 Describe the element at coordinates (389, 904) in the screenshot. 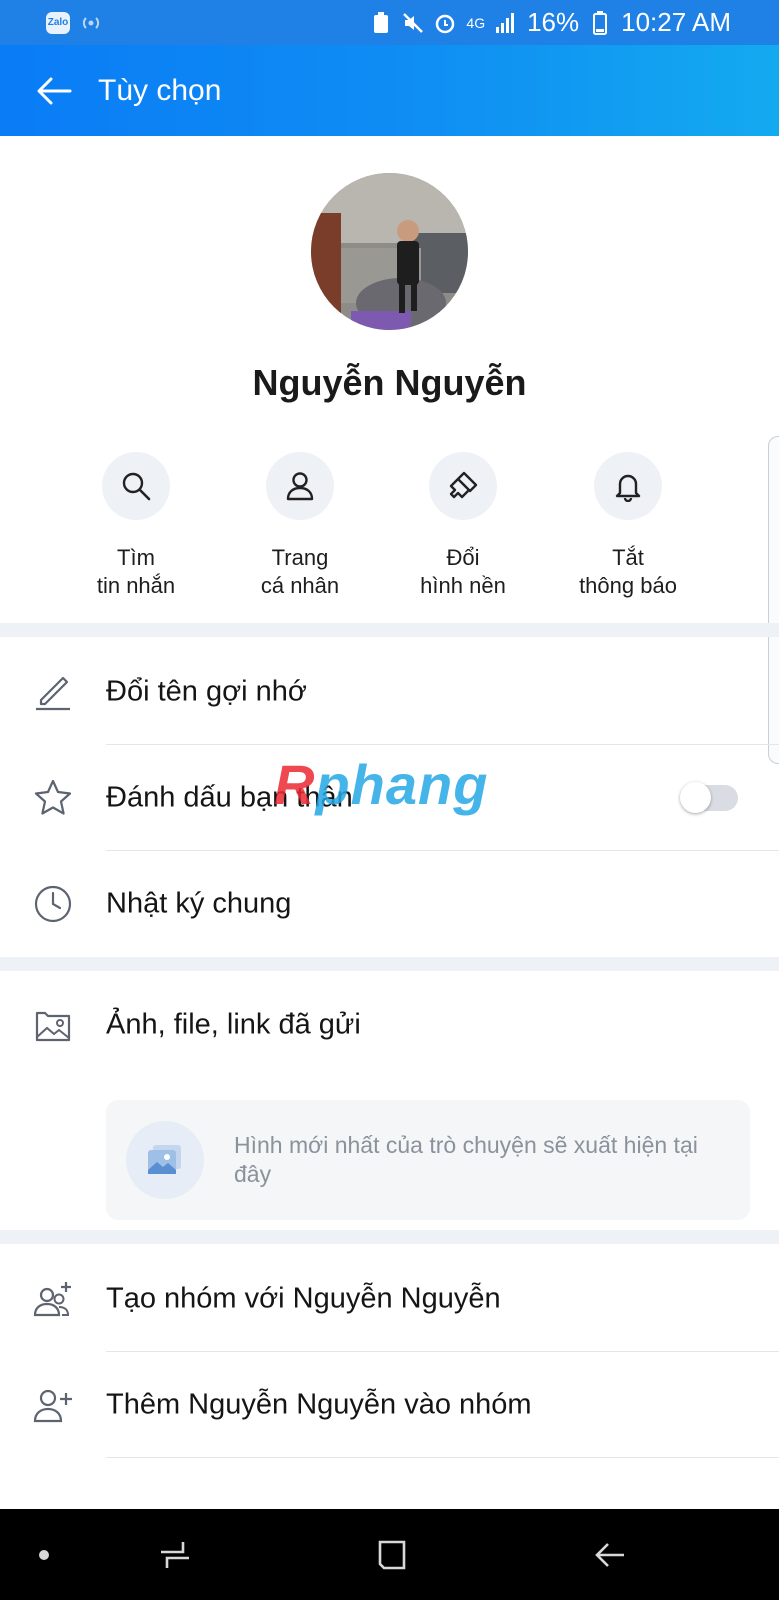

I see `shared-diary-row: Nhật ký chung` at that location.